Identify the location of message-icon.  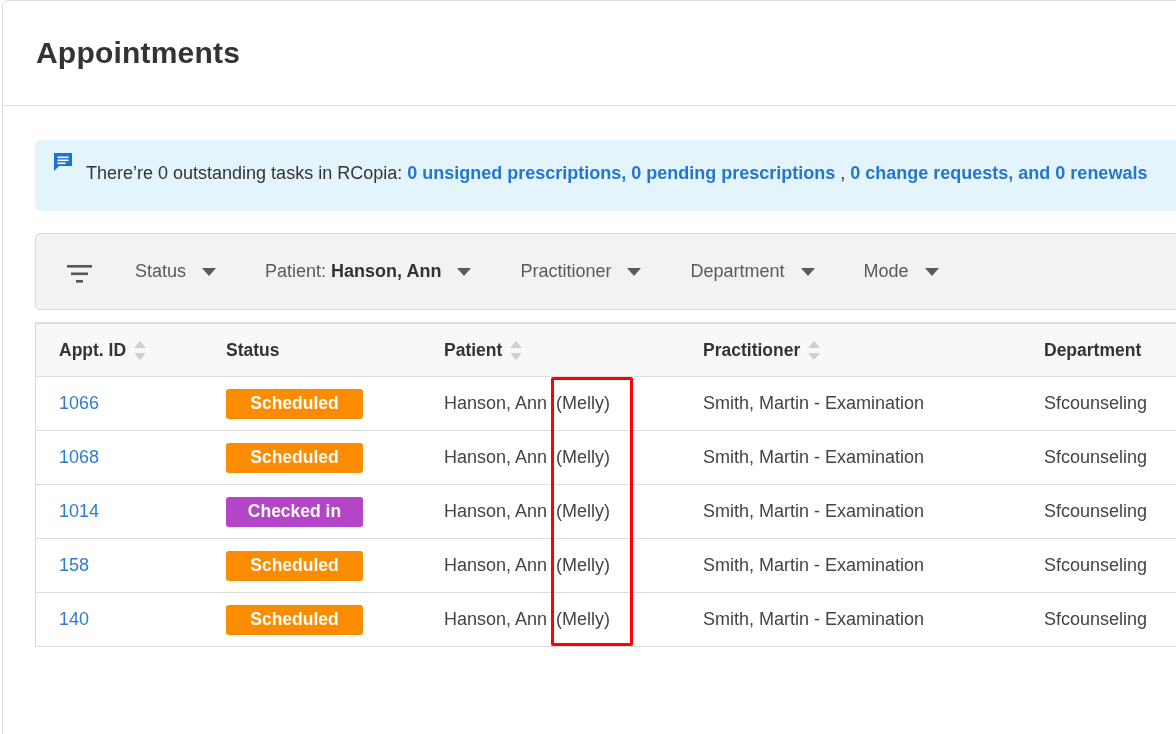
(63, 162).